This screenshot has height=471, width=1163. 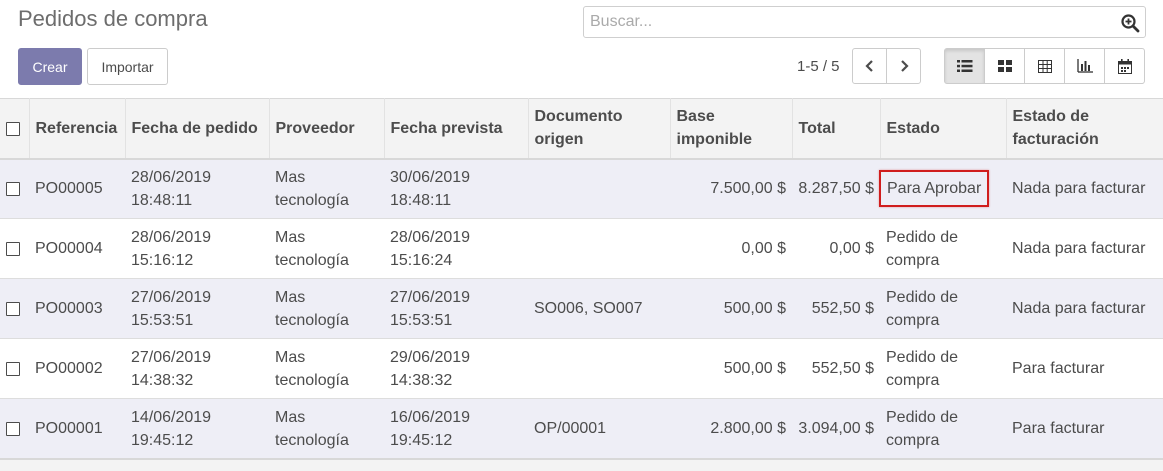 What do you see at coordinates (327, 129) in the screenshot?
I see `column-header-vendor: Proveedor` at bounding box center [327, 129].